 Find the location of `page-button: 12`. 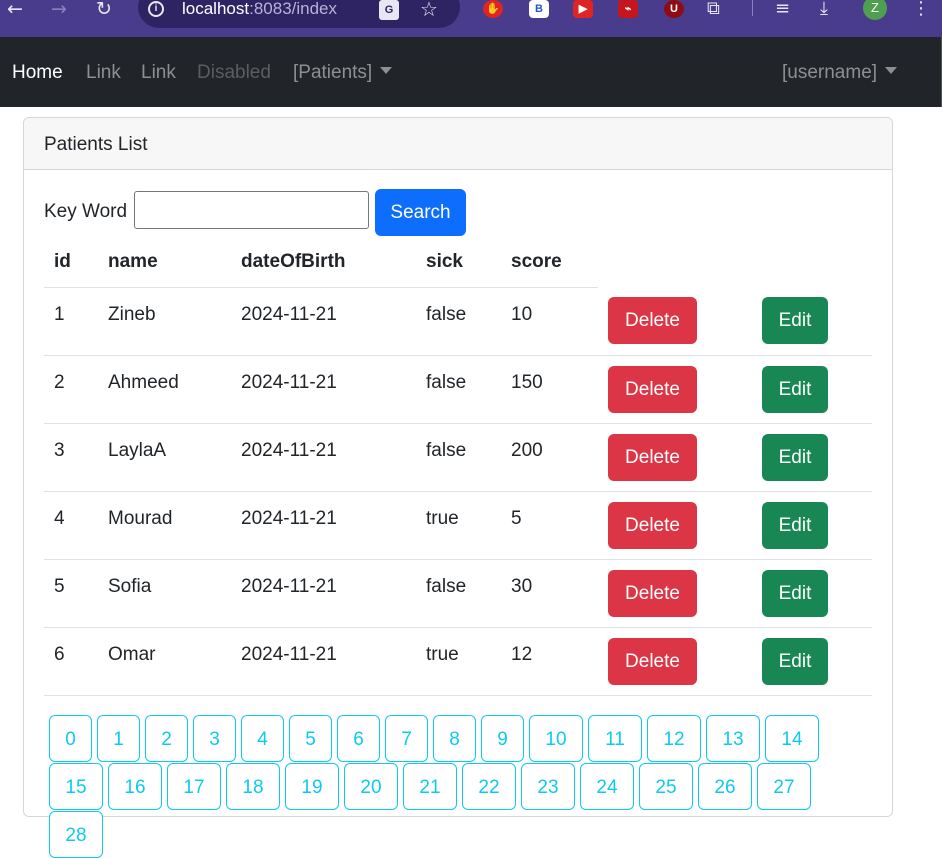

page-button: 12 is located at coordinates (674, 738).